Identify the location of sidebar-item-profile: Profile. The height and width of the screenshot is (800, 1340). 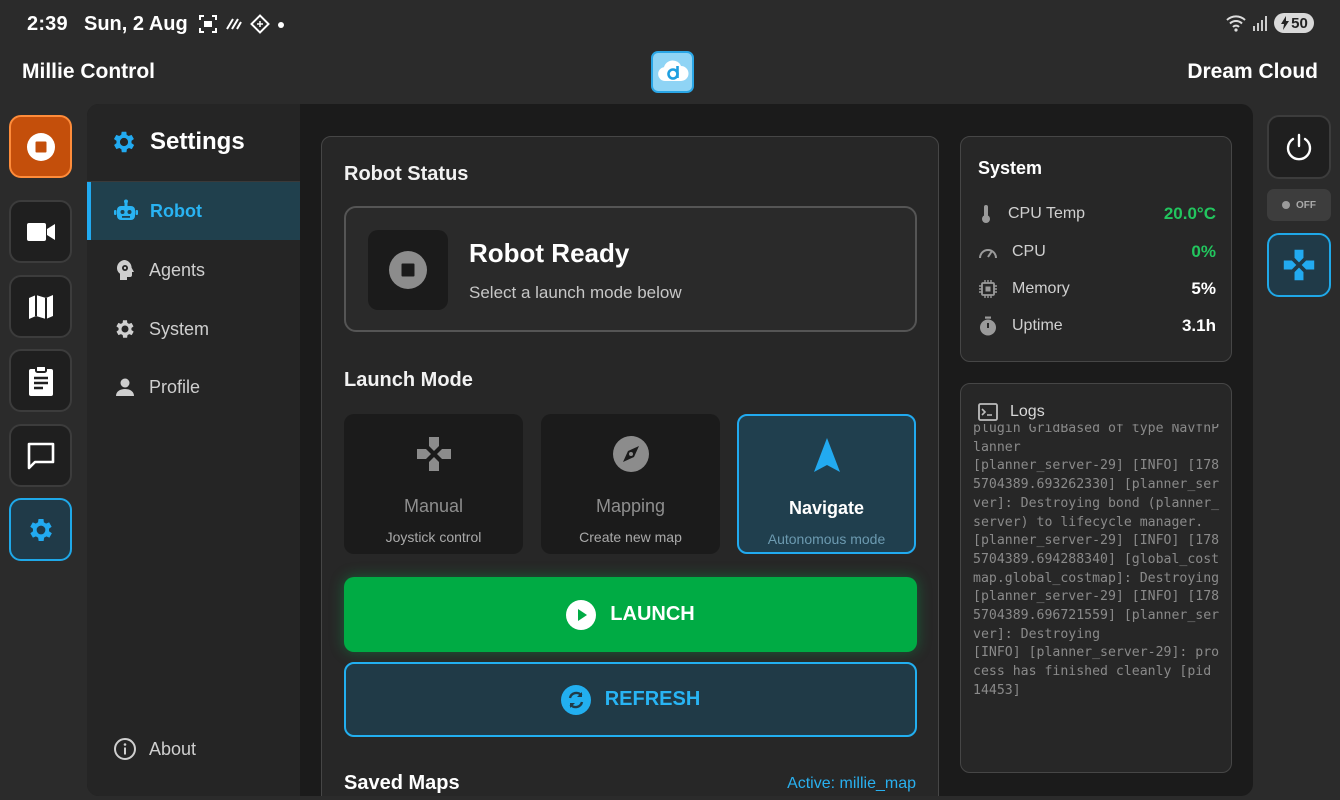
(193, 387).